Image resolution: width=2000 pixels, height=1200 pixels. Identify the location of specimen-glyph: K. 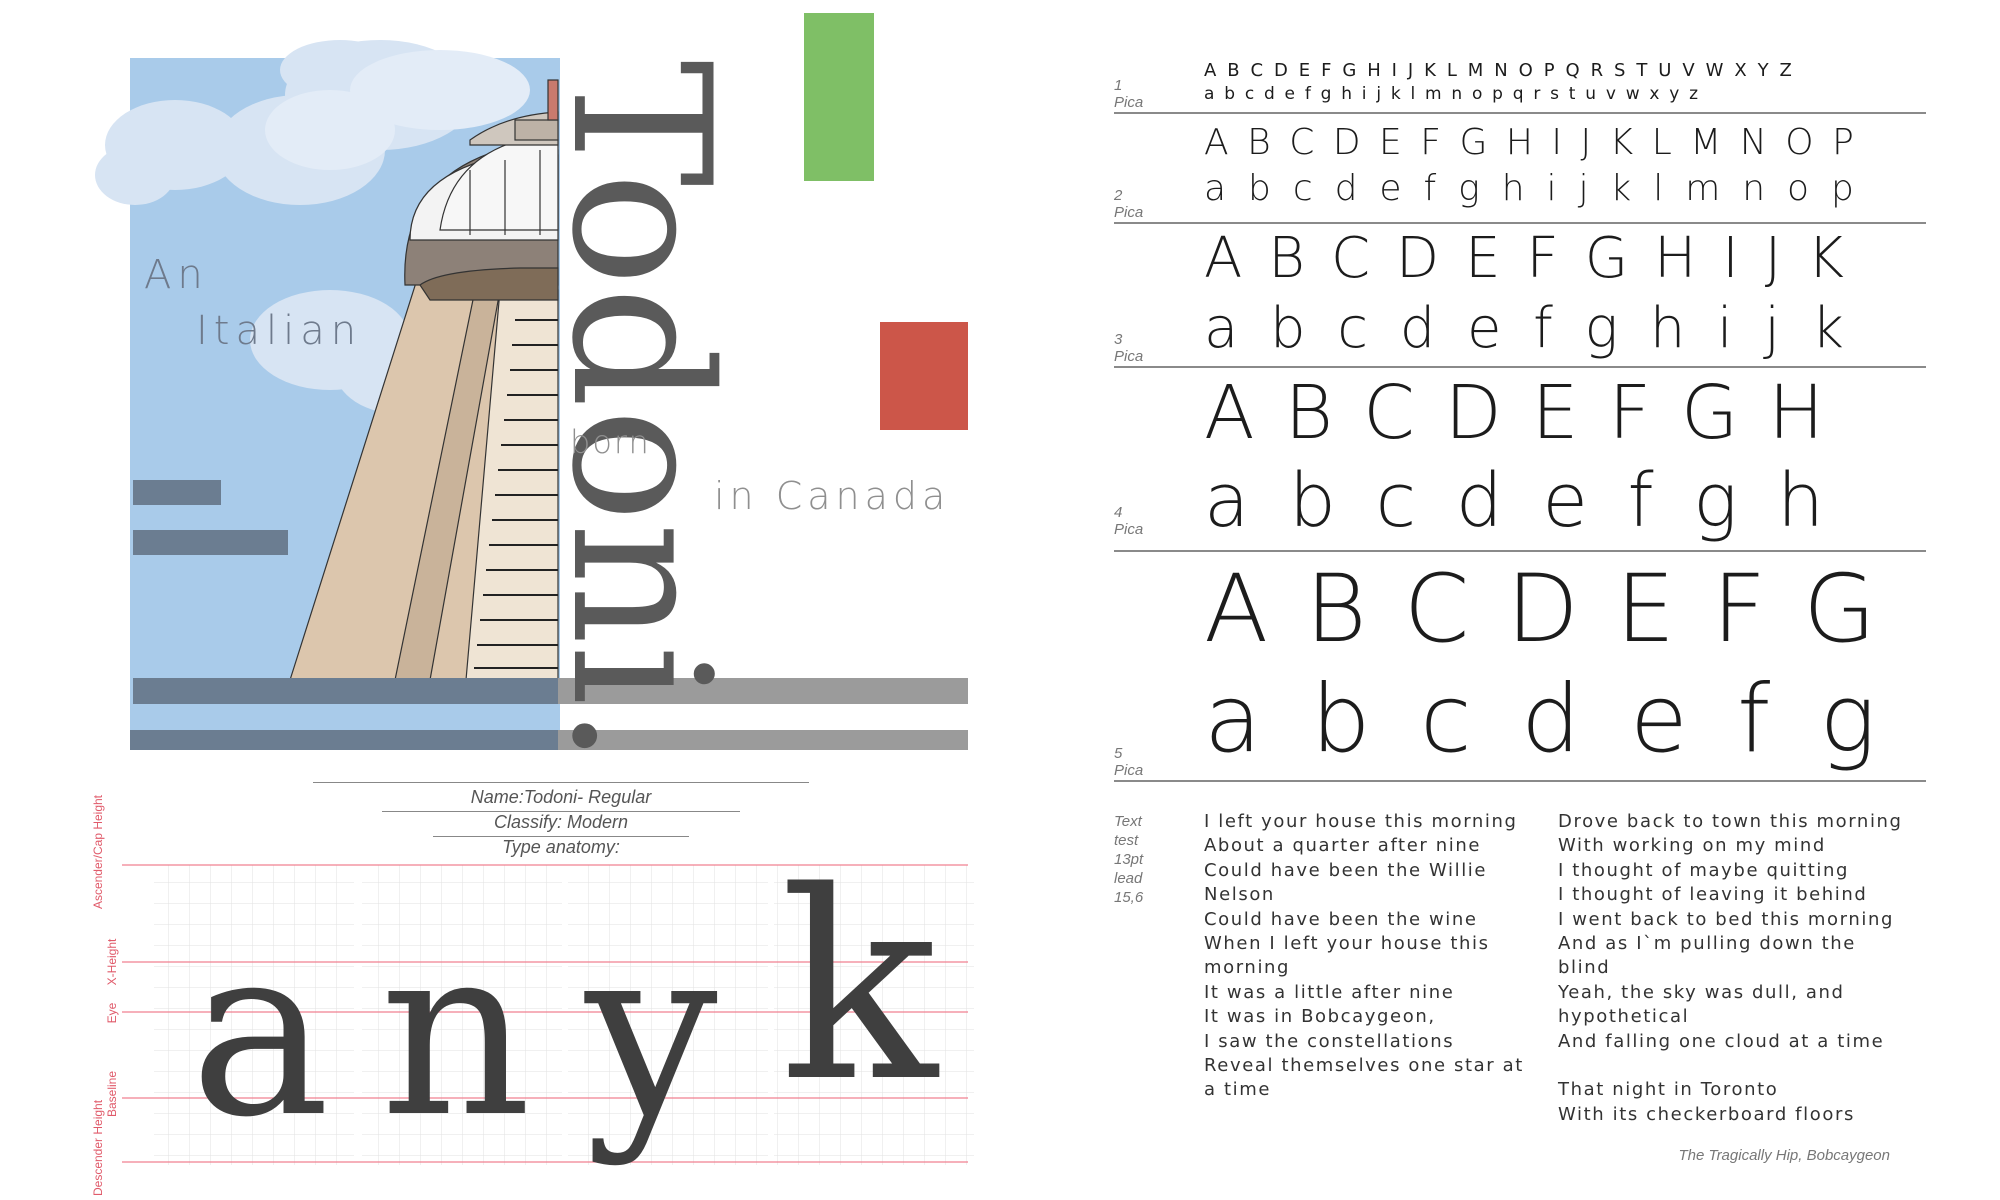
(1825, 258).